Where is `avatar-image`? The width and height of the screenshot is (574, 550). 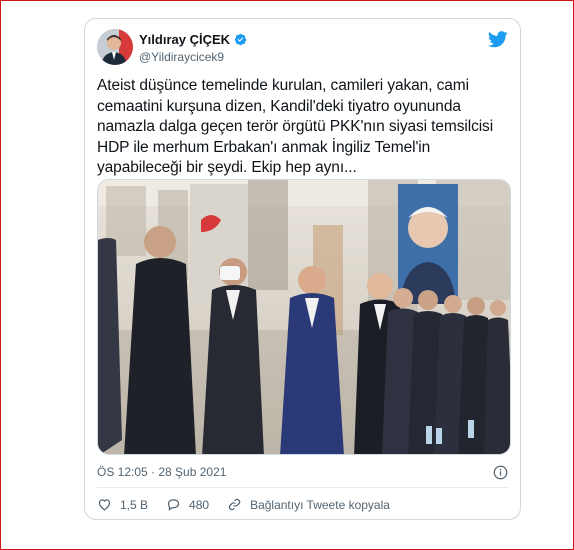
avatar-image is located at coordinates (115, 47).